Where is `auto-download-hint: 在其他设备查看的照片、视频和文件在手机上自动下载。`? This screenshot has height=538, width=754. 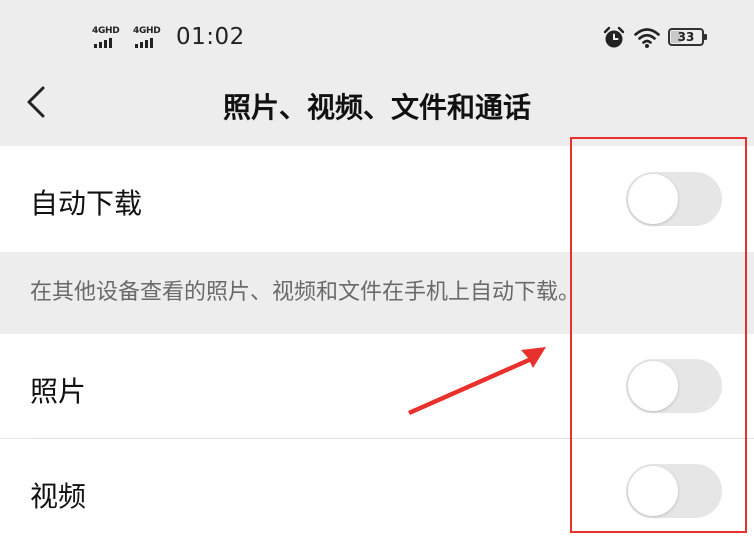 auto-download-hint: 在其他设备查看的照片、视频和文件在手机上自动下载。 is located at coordinates (305, 292).